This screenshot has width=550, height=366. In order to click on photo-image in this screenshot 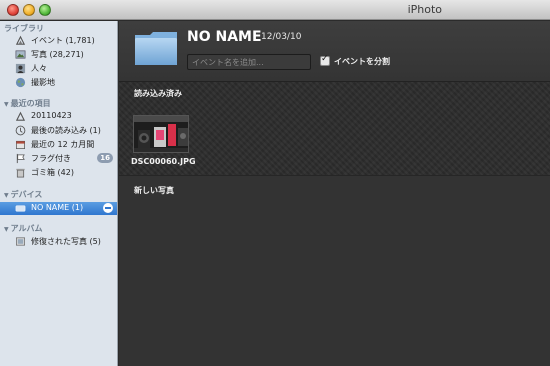, I will do `click(161, 134)`.